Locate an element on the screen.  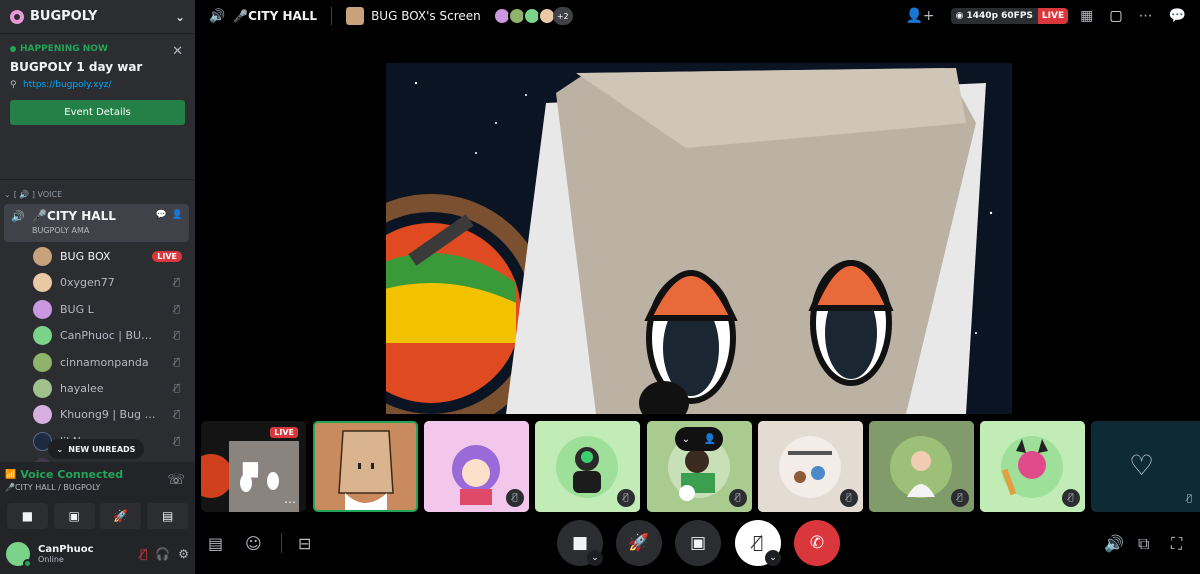
live-badge: LIVE is located at coordinates (1053, 16).